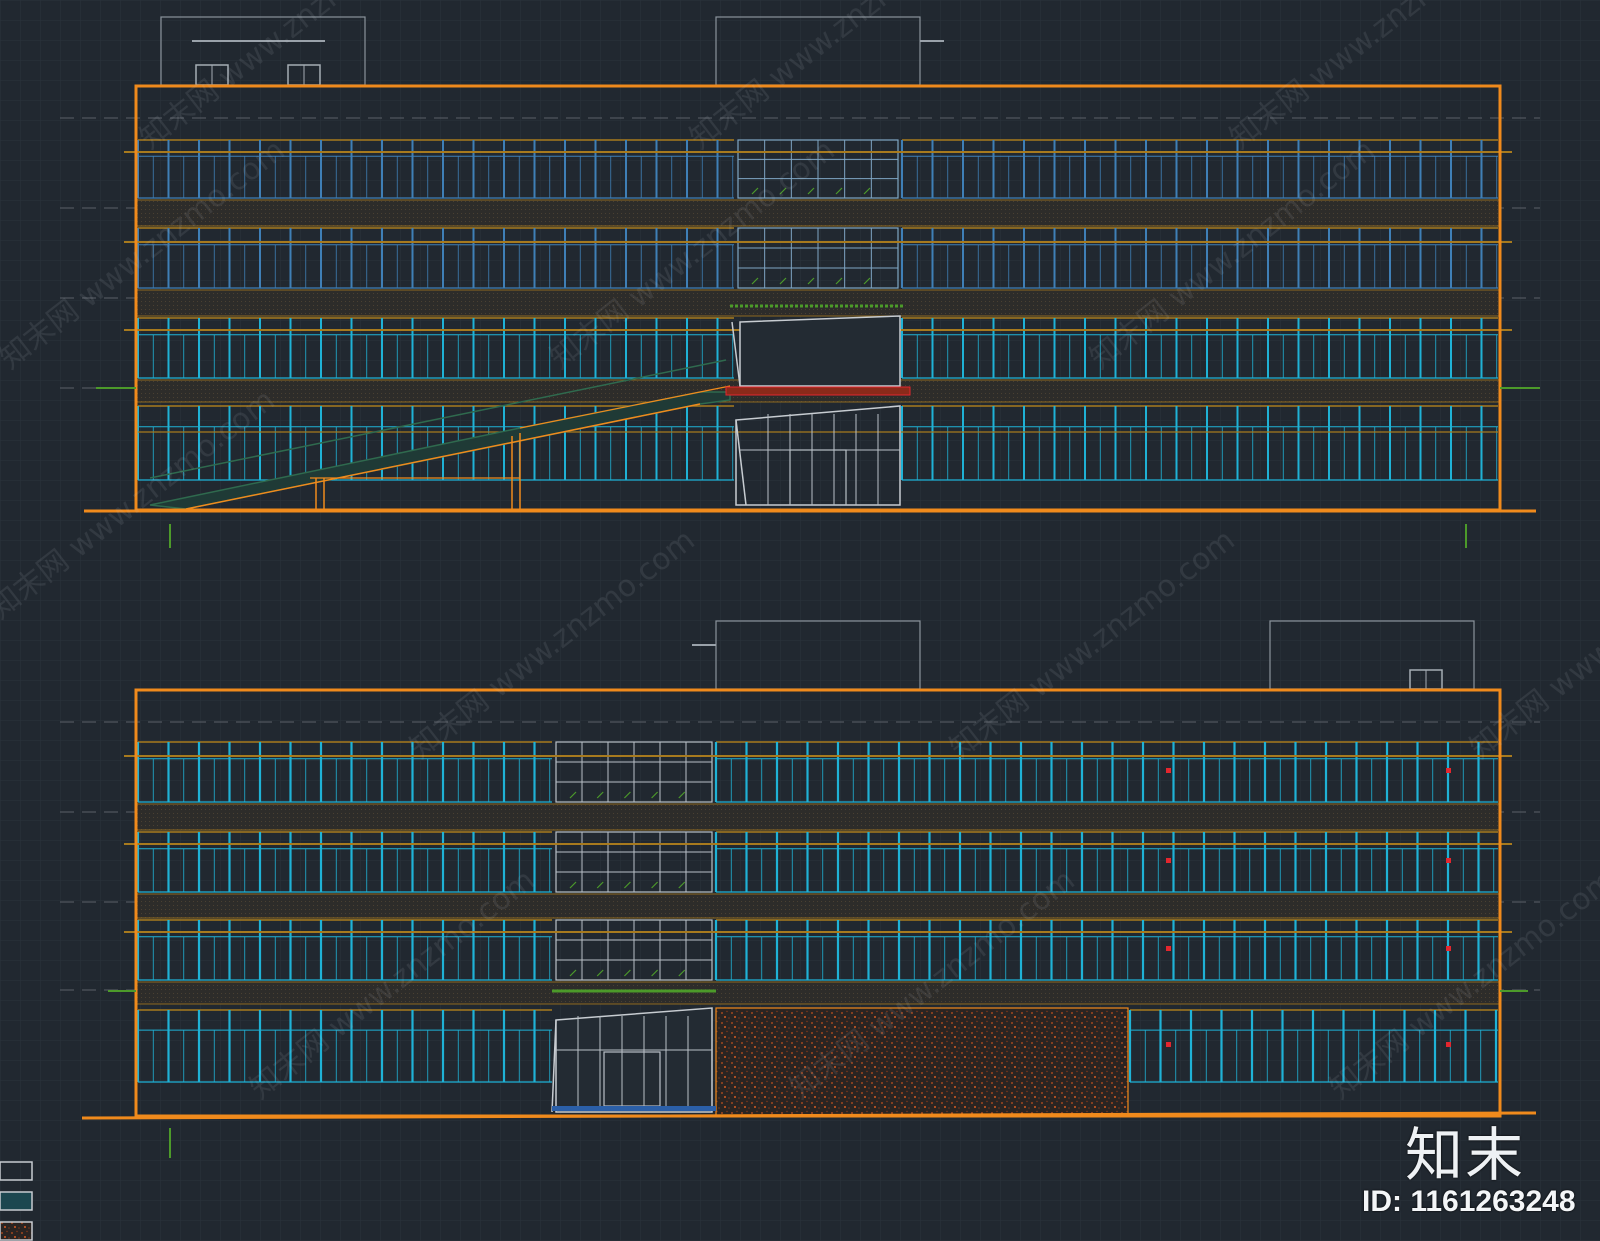 Image resolution: width=1600 pixels, height=1241 pixels. Describe the element at coordinates (16, 1201) in the screenshot. I see `cyan-swatch` at that location.